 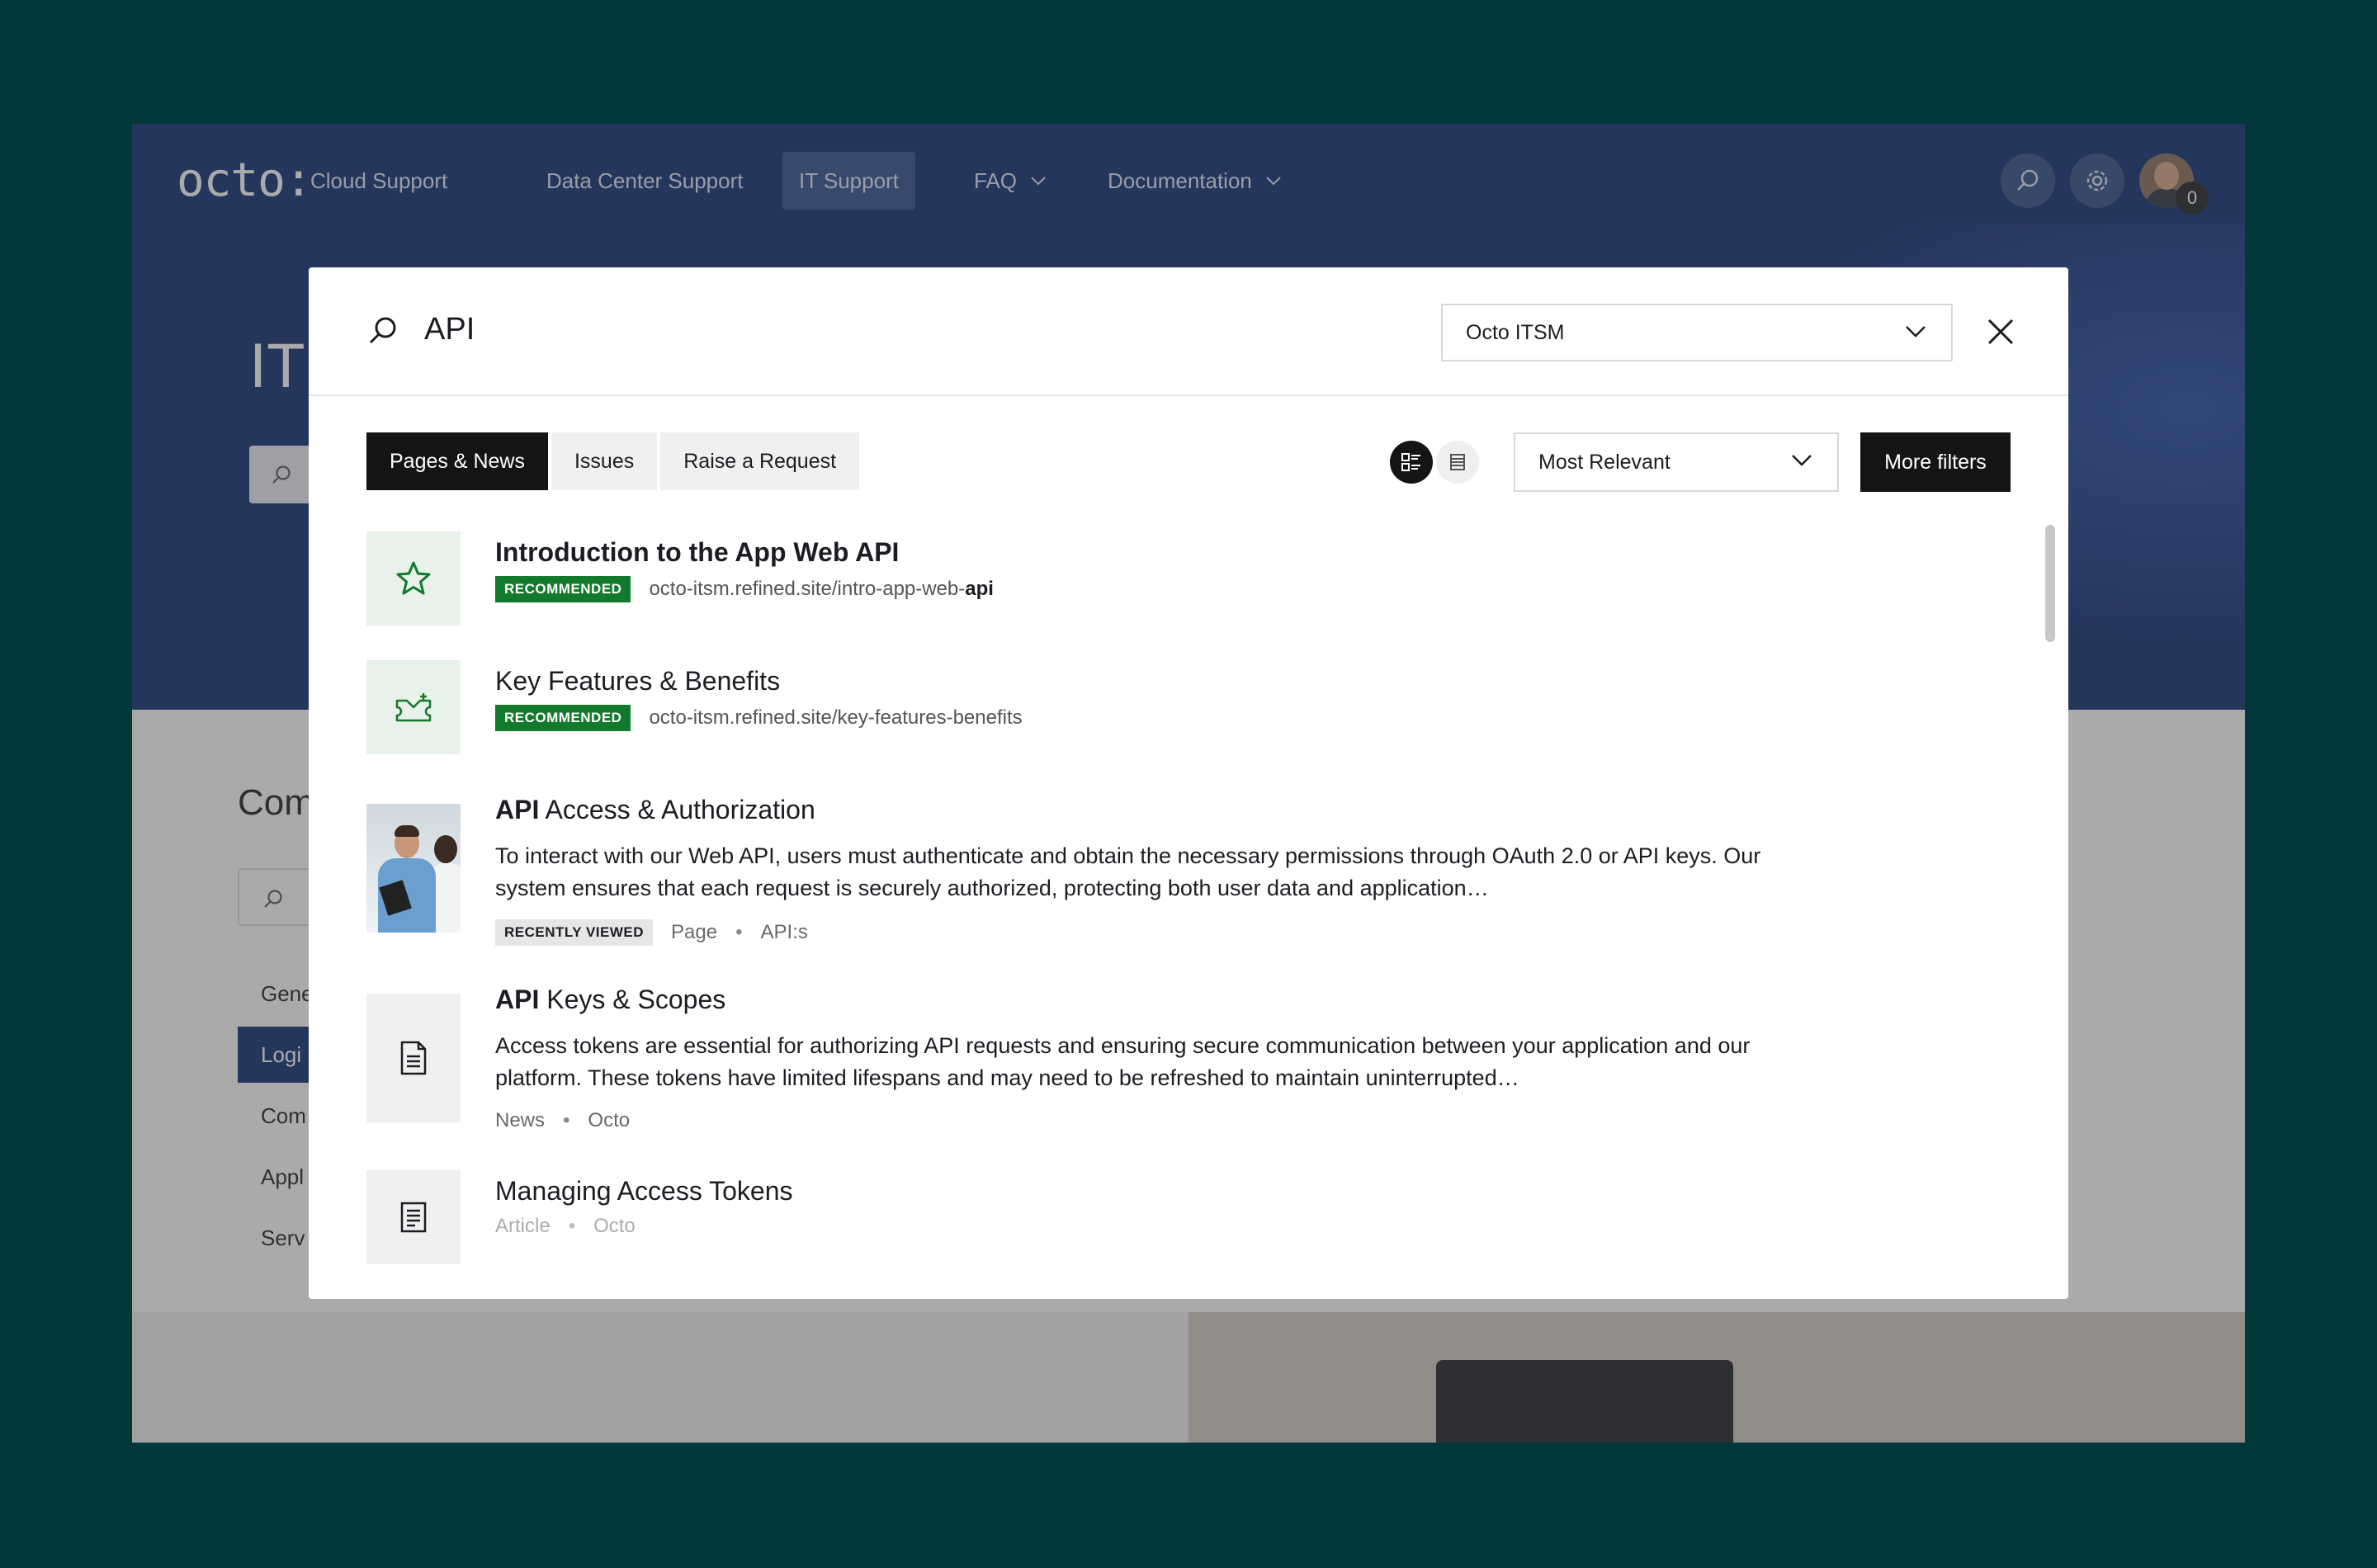 I want to click on result-title: Managing Access Tokens, so click(x=1172, y=1191).